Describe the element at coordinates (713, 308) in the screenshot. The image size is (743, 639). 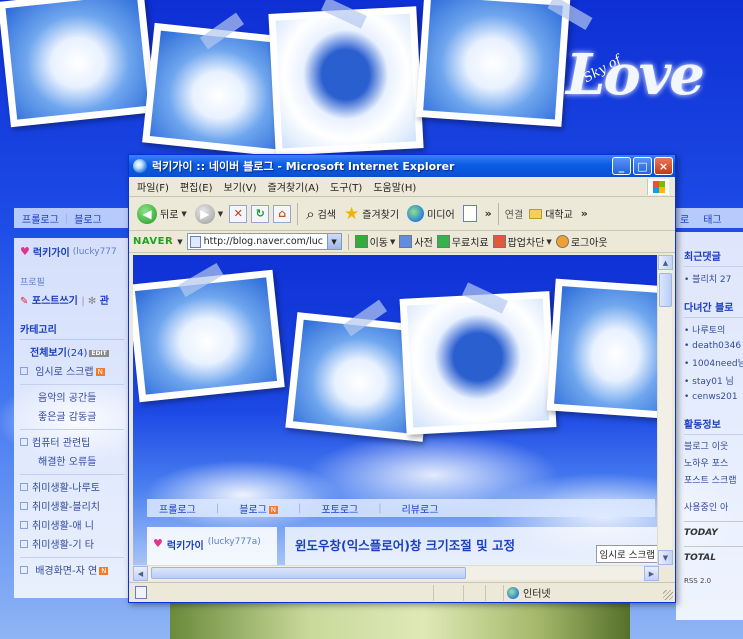
I see `visitors-heading: 다녀간 블로` at that location.